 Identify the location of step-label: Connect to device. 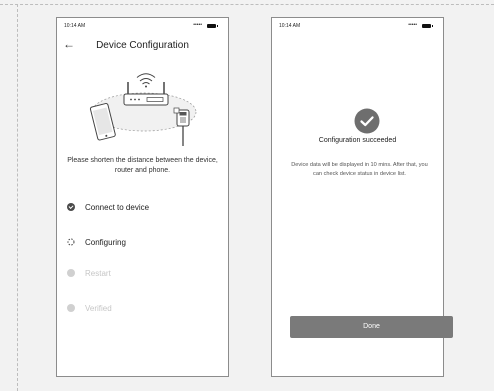
(117, 207).